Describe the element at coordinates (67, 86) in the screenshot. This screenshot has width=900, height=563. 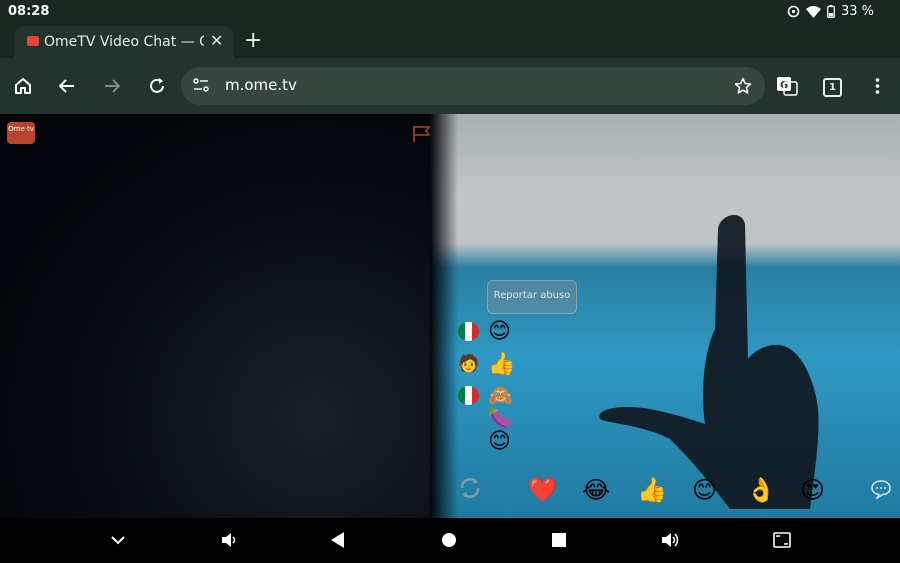
I see `back-icon` at that location.